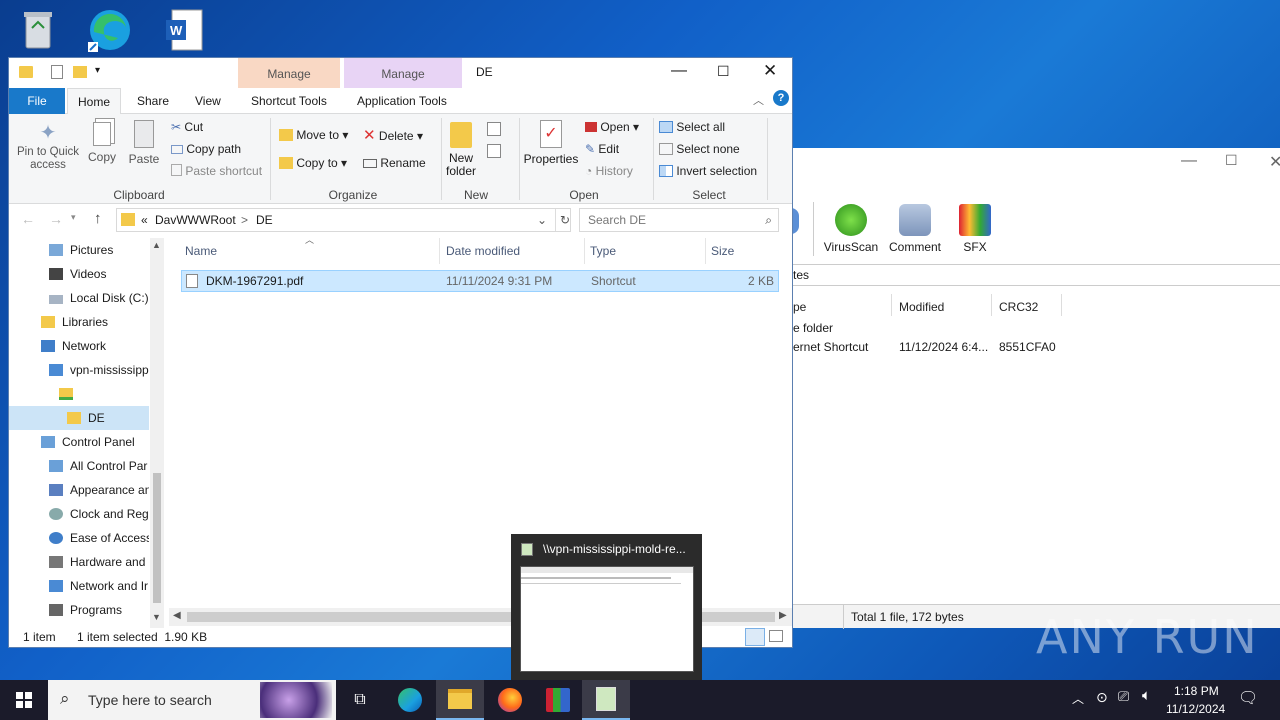 The width and height of the screenshot is (1280, 720). Describe the element at coordinates (558, 700) in the screenshot. I see `taskbar-winrar` at that location.